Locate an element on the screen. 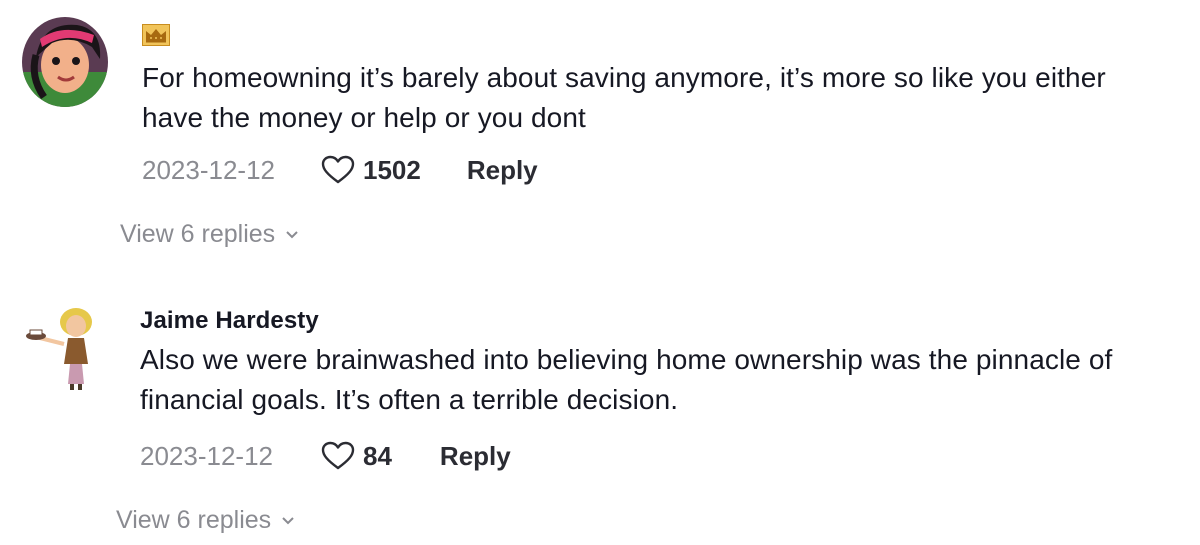 The height and width of the screenshot is (545, 1200). like-button: 1502 is located at coordinates (371, 170).